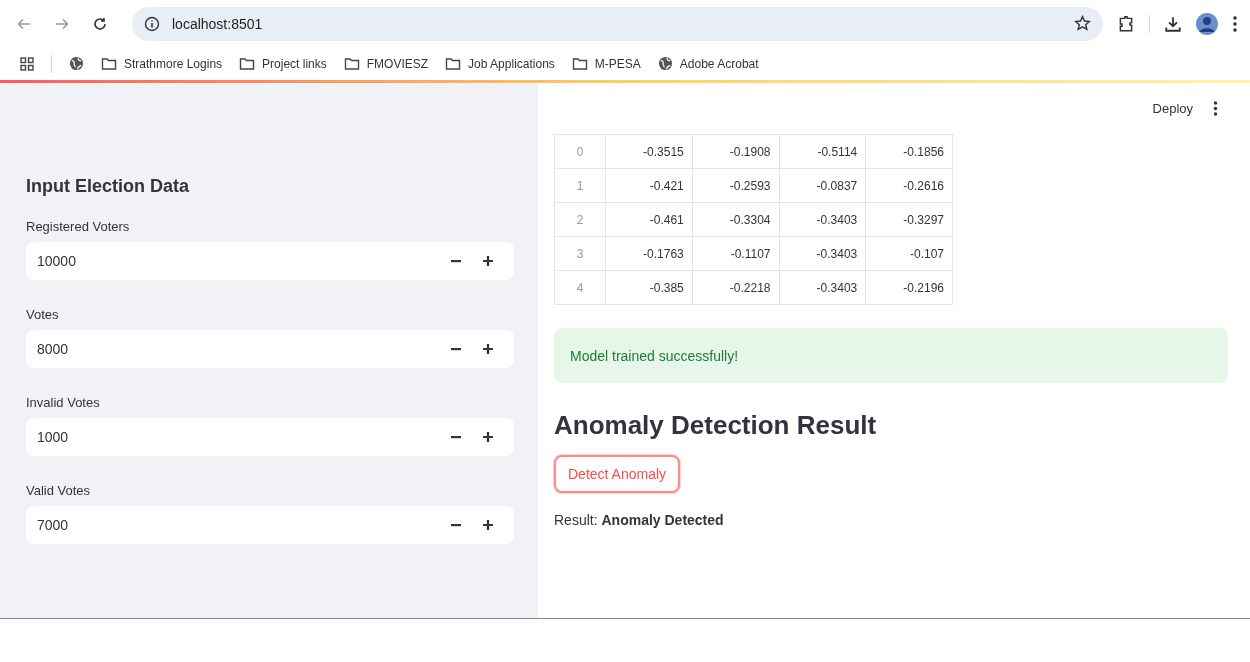 The image size is (1250, 662). Describe the element at coordinates (649, 151) in the screenshot. I see `table-cell: -0.3515` at that location.